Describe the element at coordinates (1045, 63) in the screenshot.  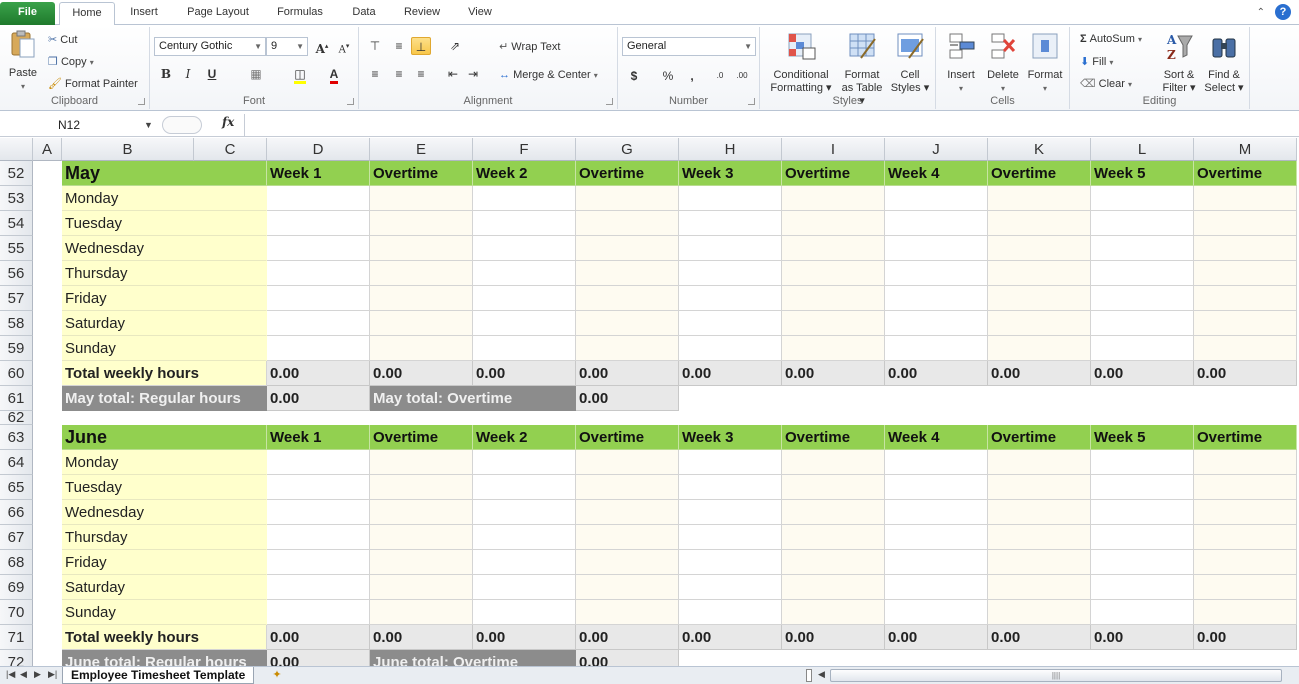
I see `format-cells-button: Format ▾` at that location.